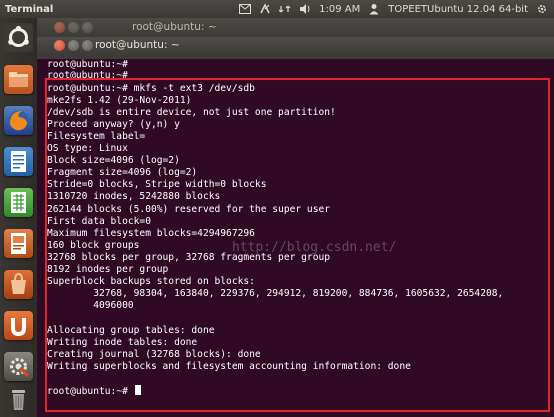  What do you see at coordinates (18, 366) in the screenshot?
I see `system-settings-icon` at bounding box center [18, 366].